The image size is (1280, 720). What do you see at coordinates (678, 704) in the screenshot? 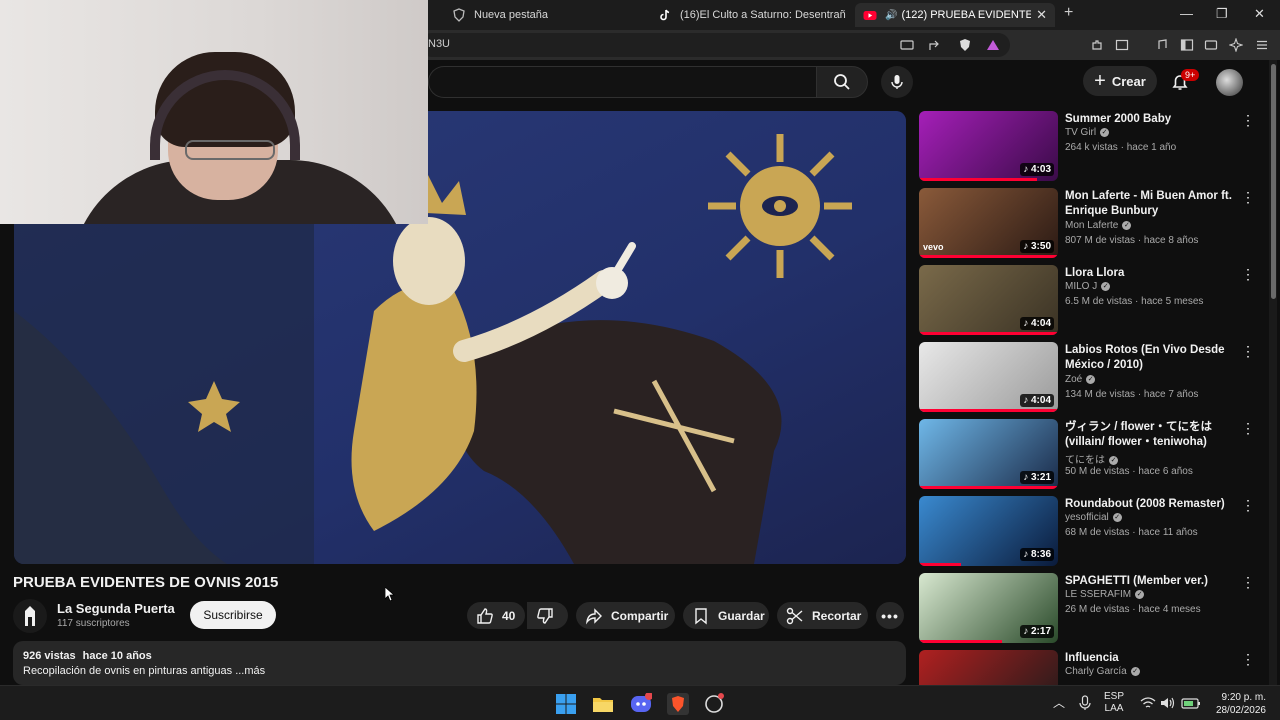
I see `brave-browser-icon` at bounding box center [678, 704].